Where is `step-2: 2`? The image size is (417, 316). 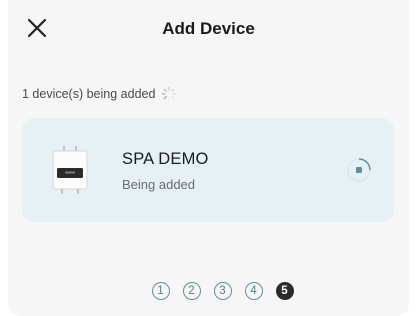 step-2: 2 is located at coordinates (191, 291).